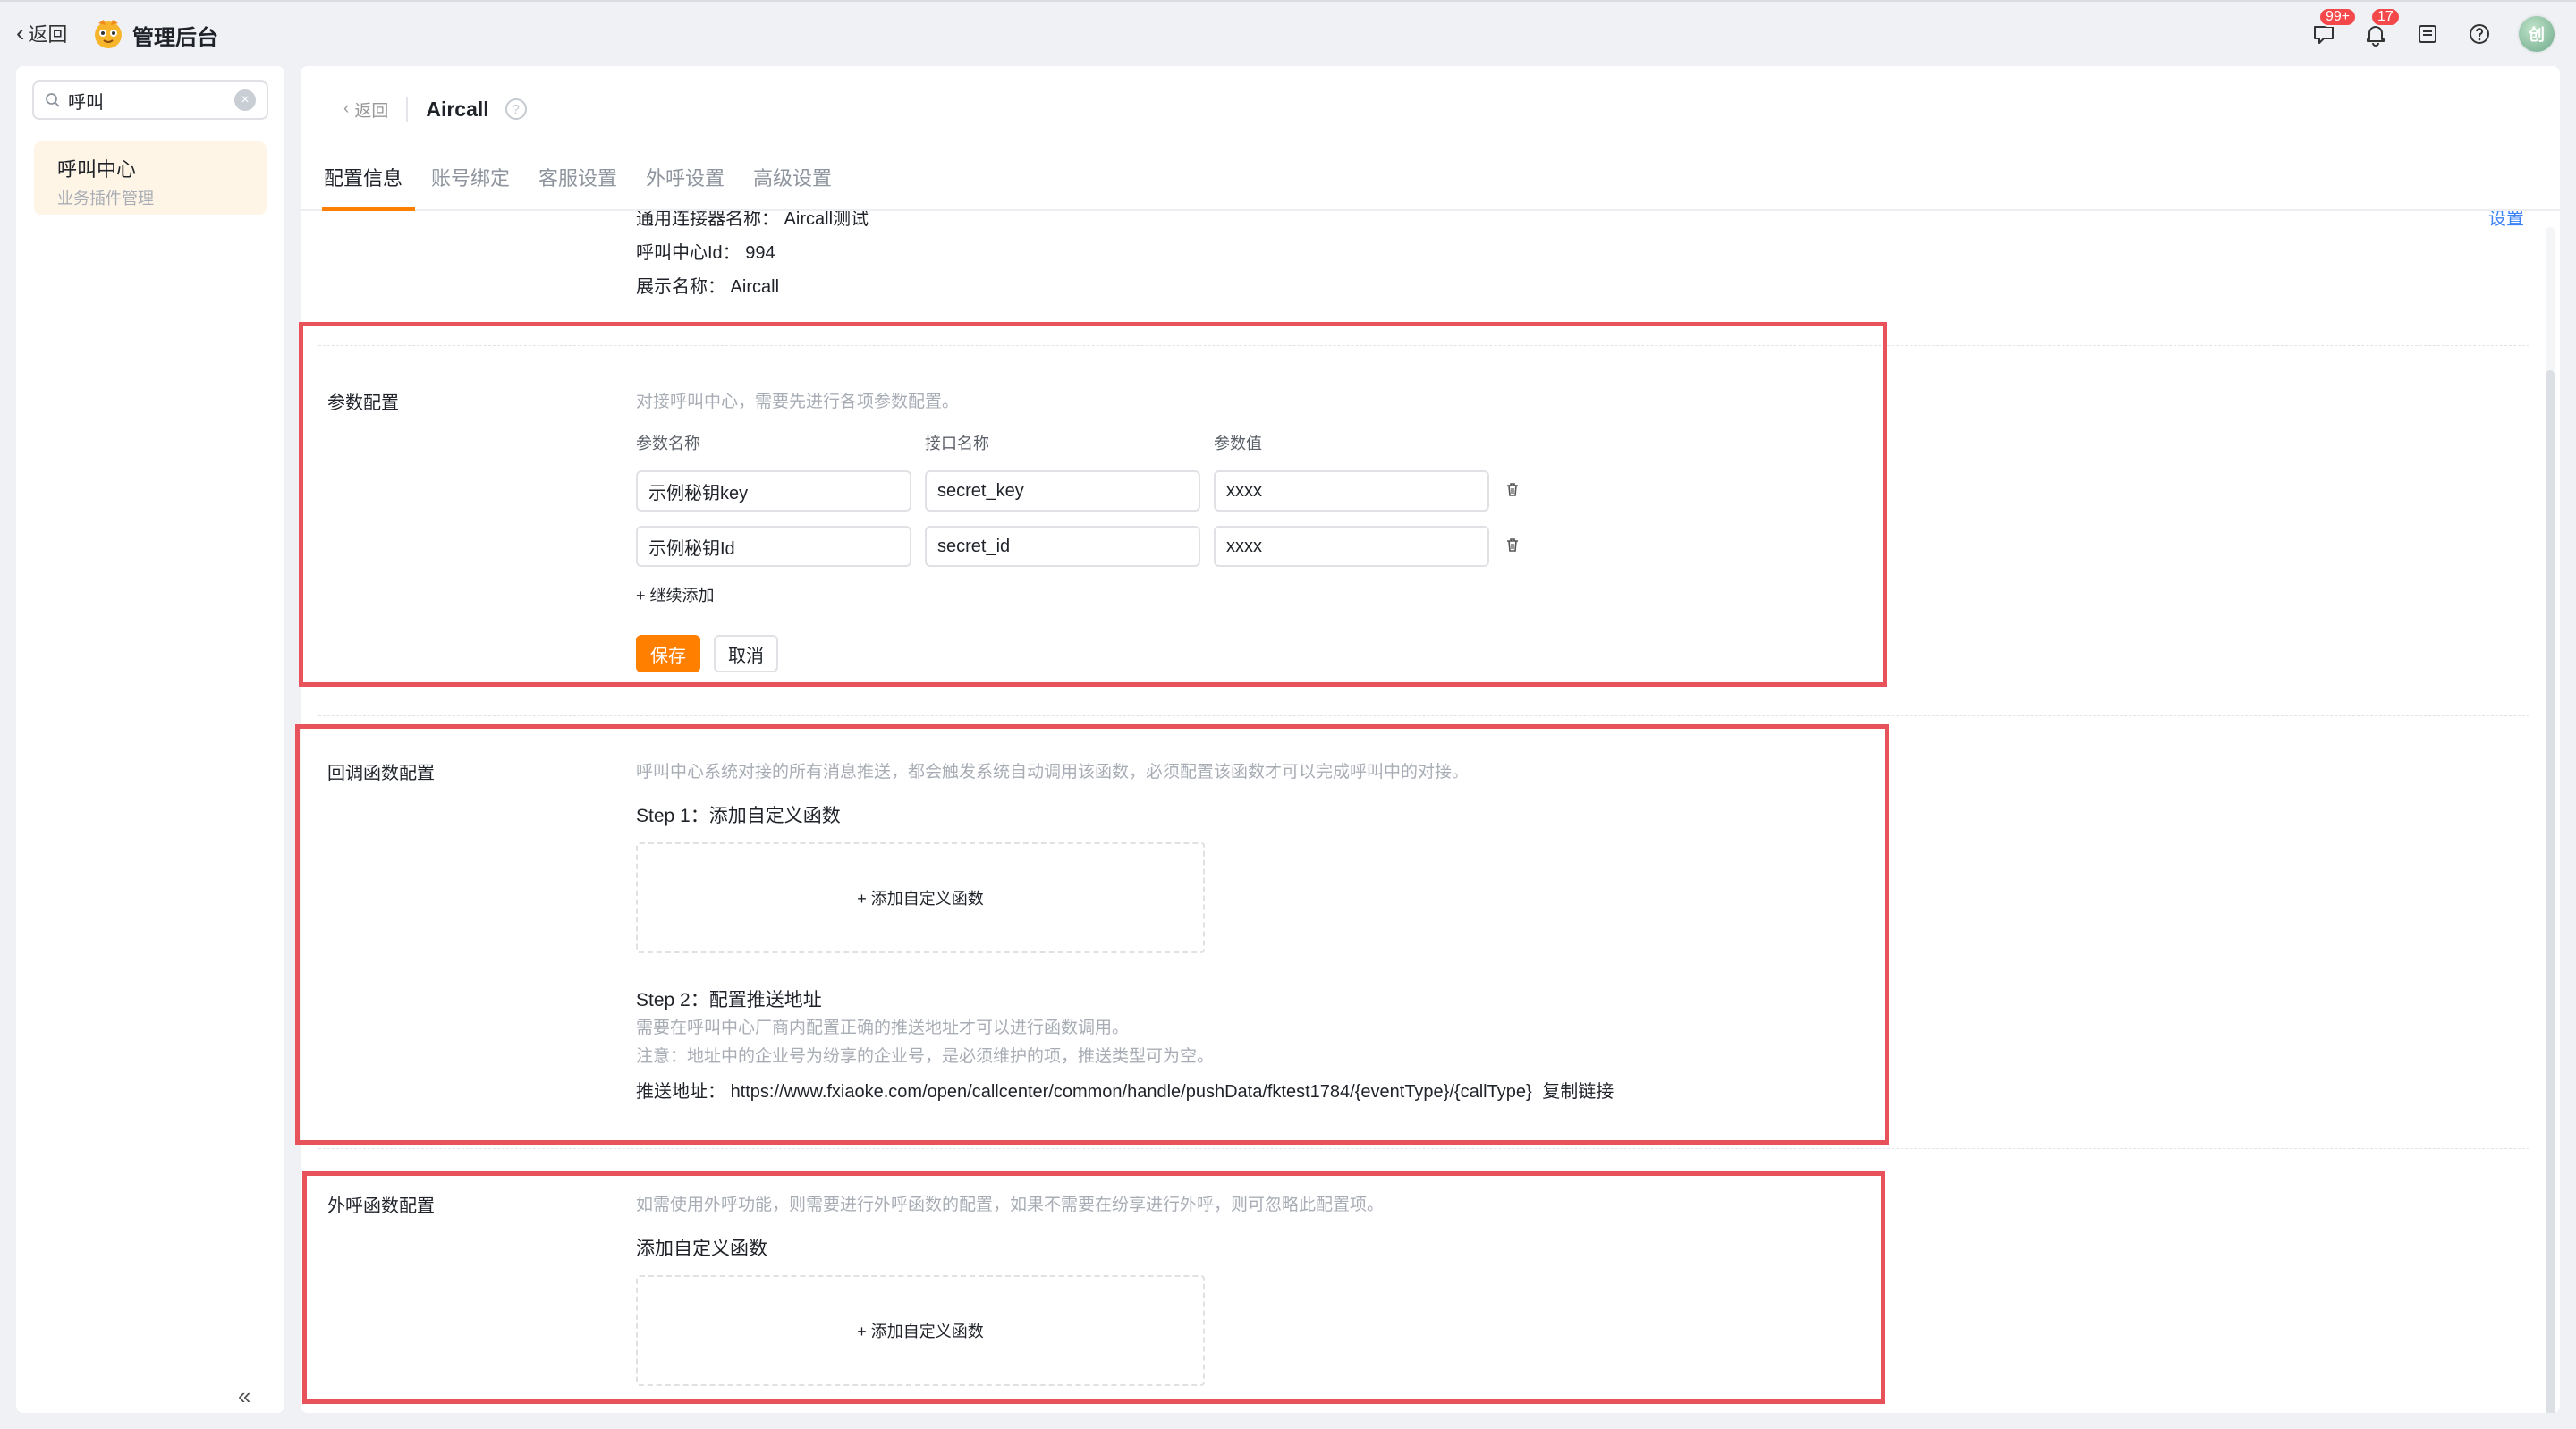  Describe the element at coordinates (708, 287) in the screenshot. I see `display-name: 展示名称： Aircall` at that location.